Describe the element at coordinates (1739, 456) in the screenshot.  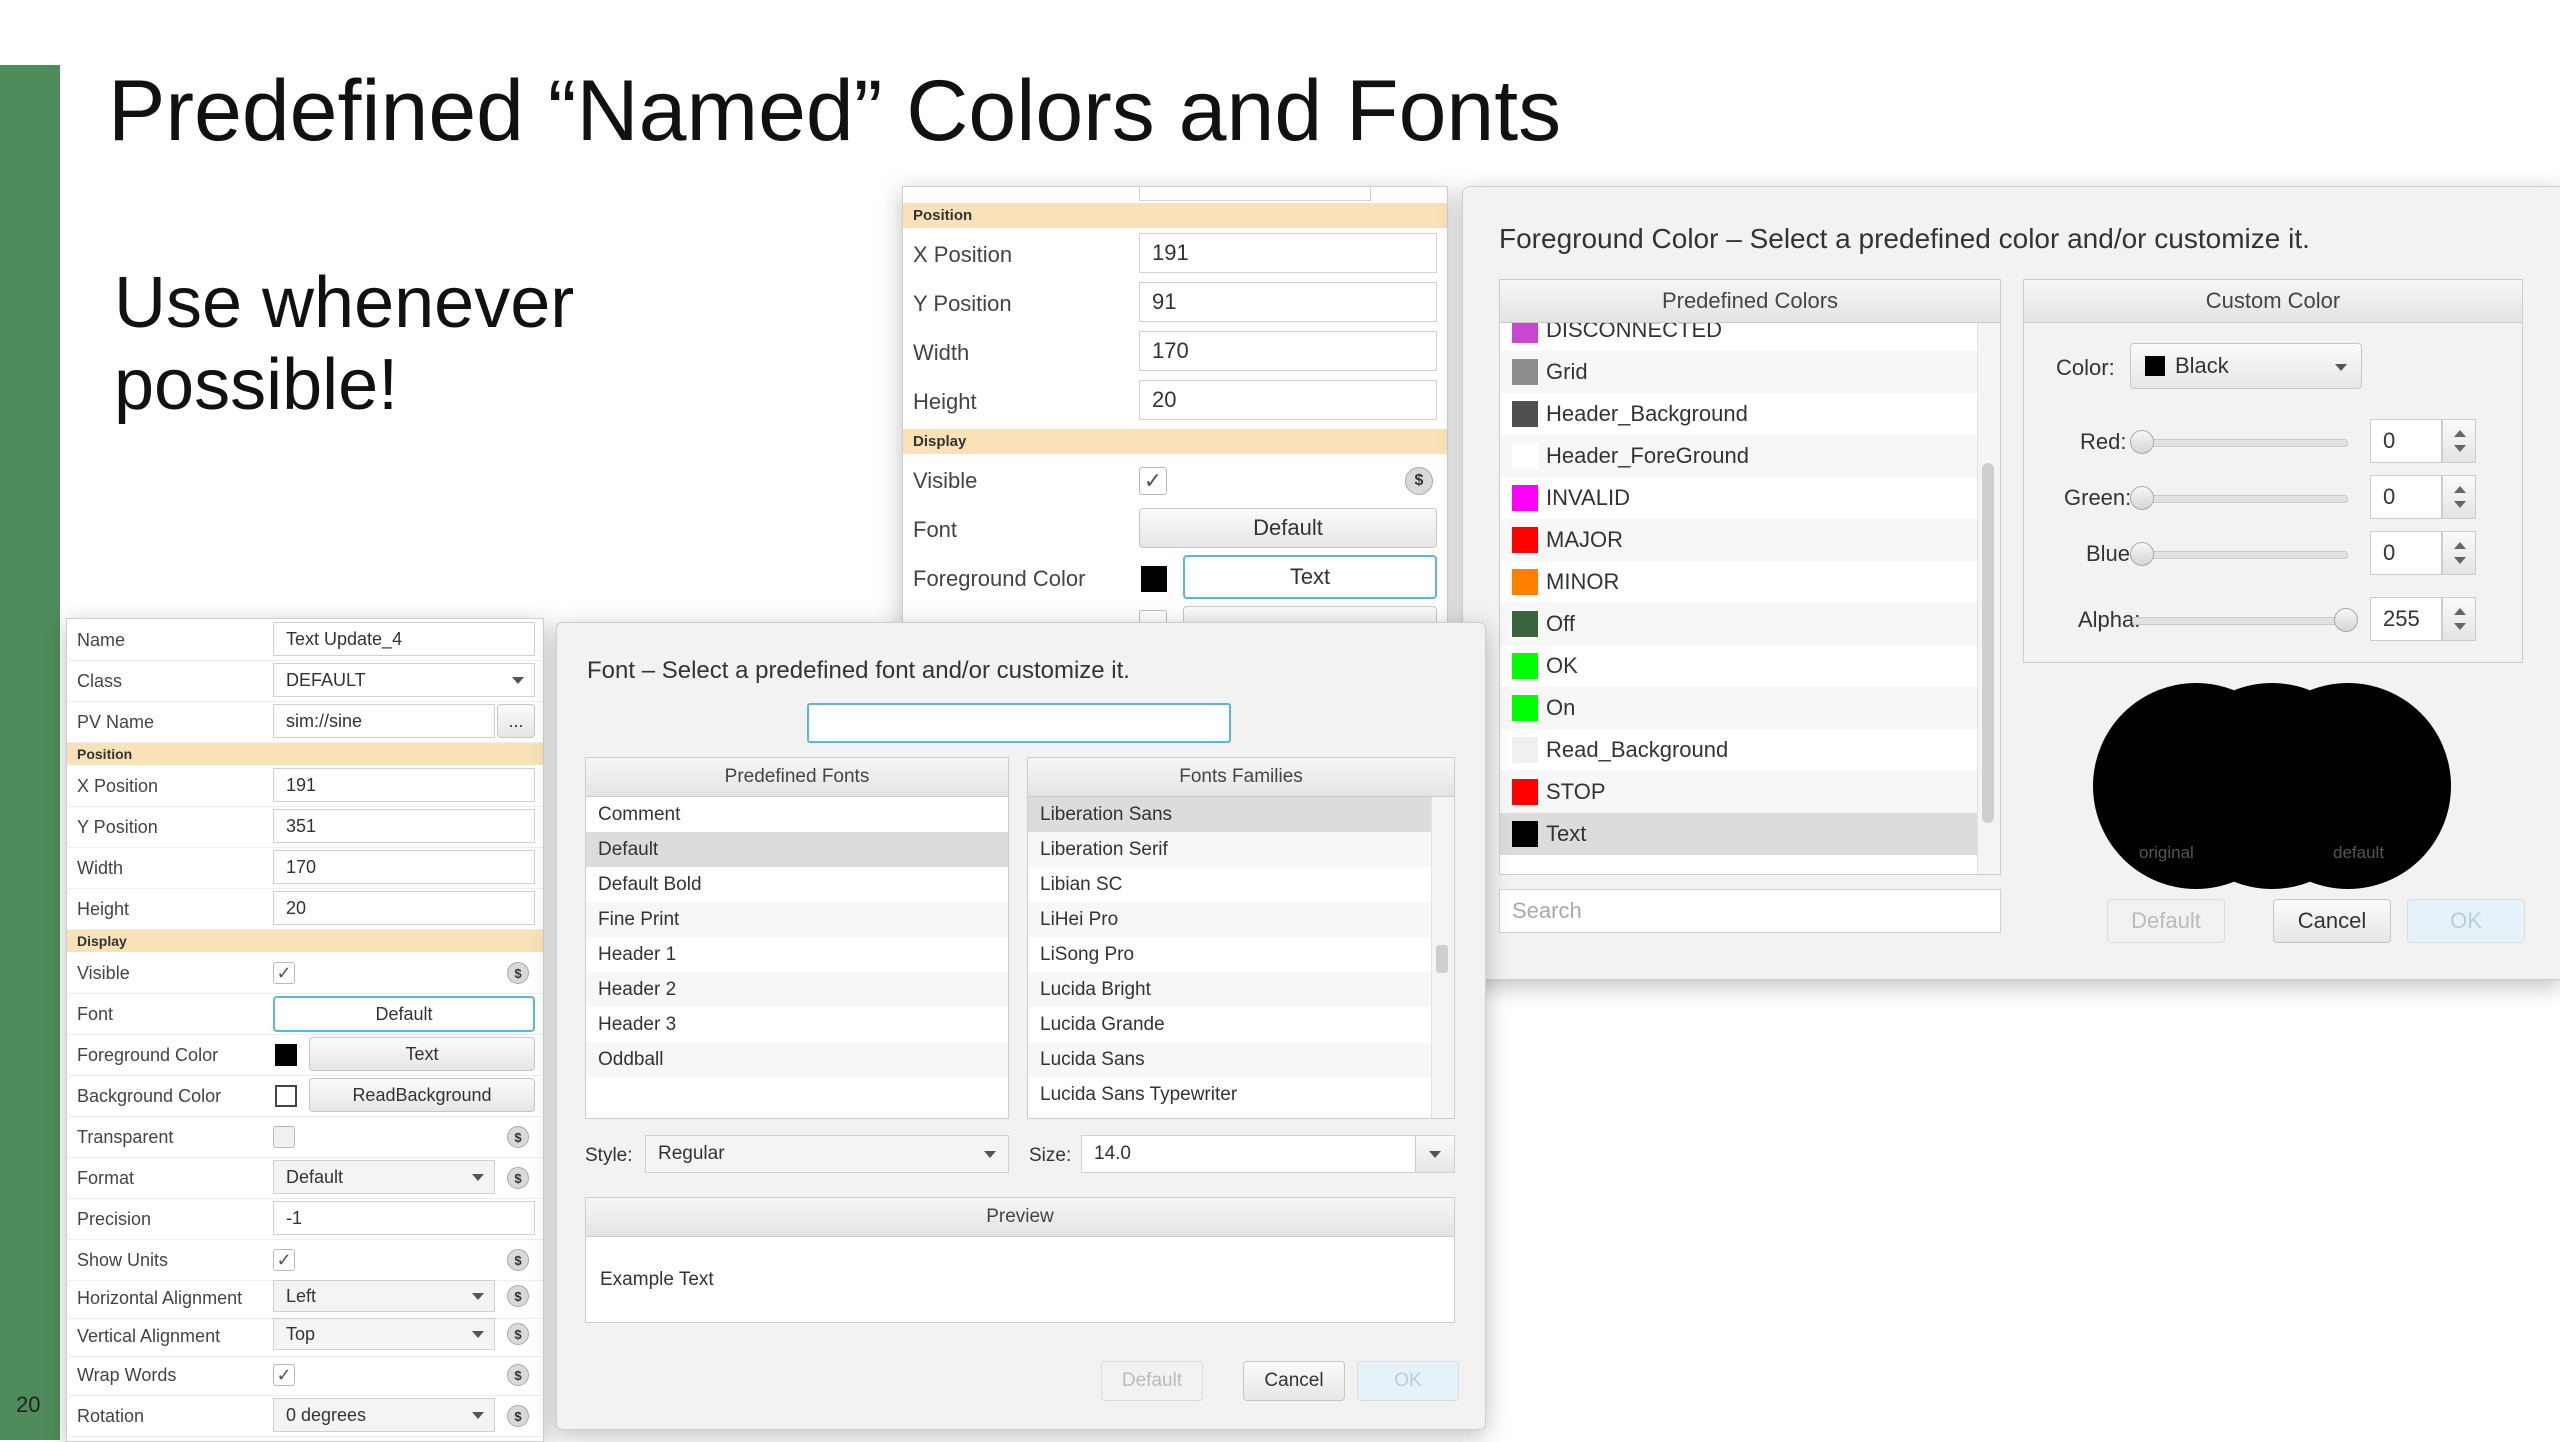
I see `predefined-color-item: Header_ForeGround` at that location.